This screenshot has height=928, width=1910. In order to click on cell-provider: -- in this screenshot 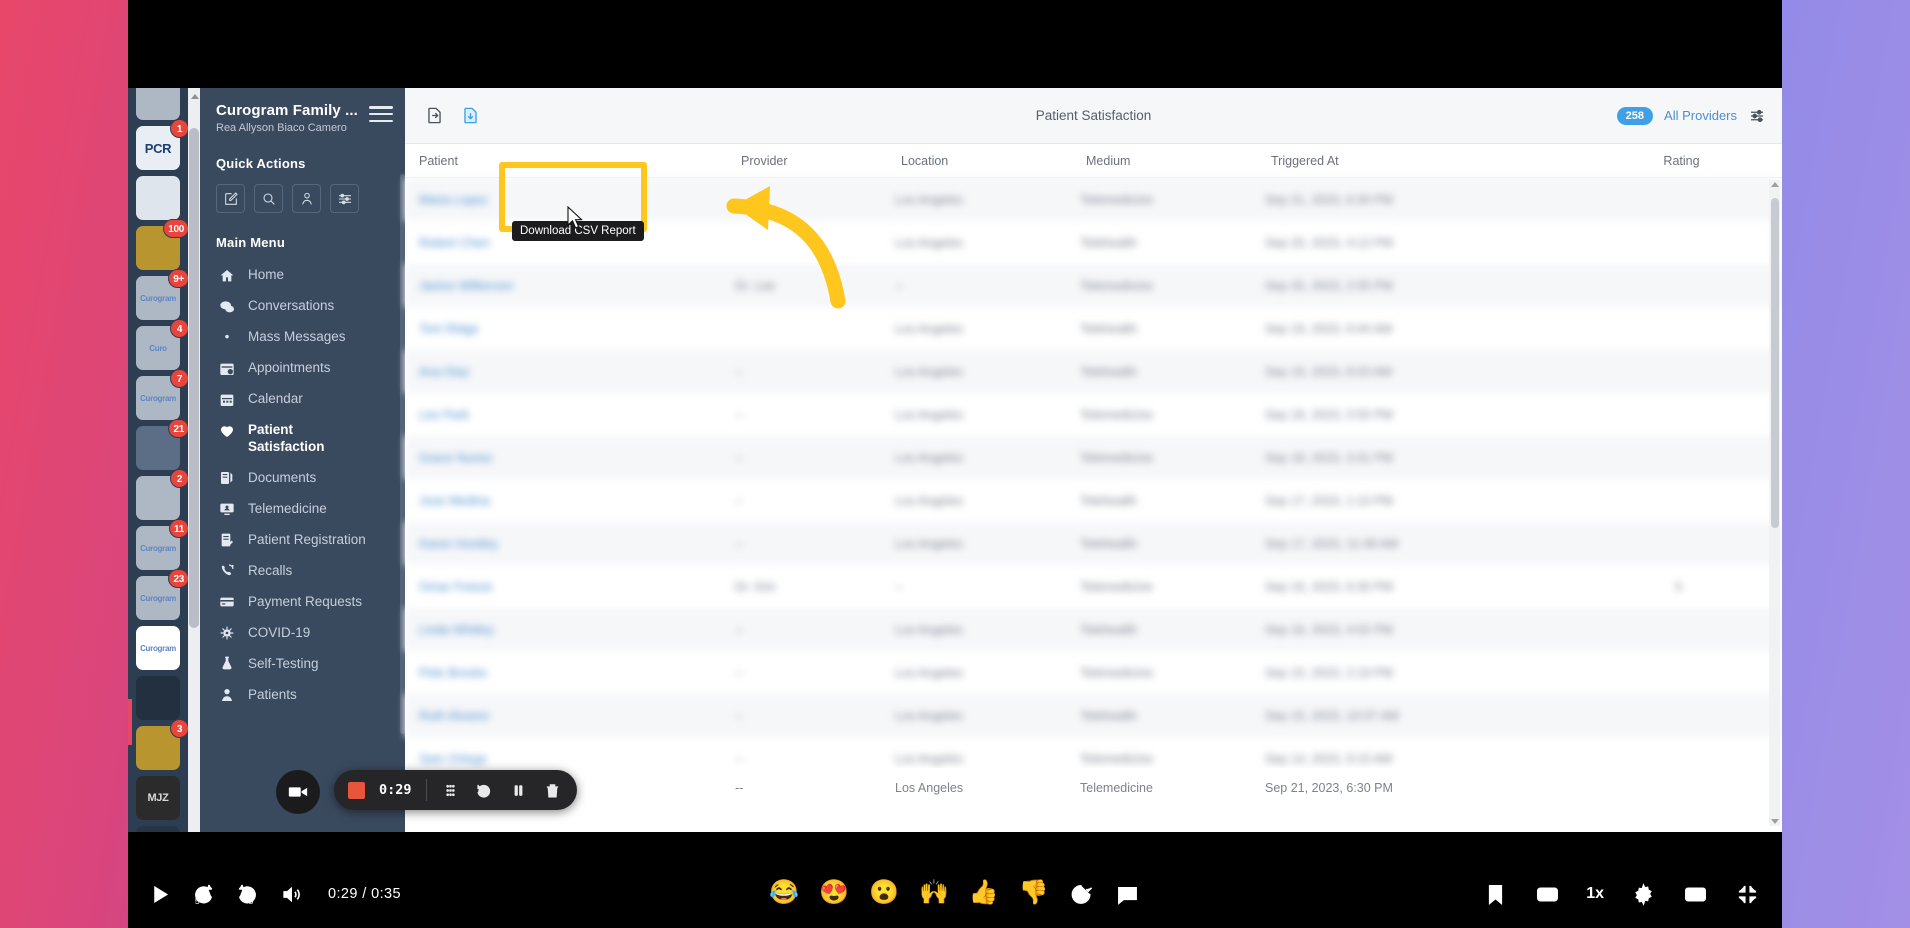, I will do `click(739, 457)`.